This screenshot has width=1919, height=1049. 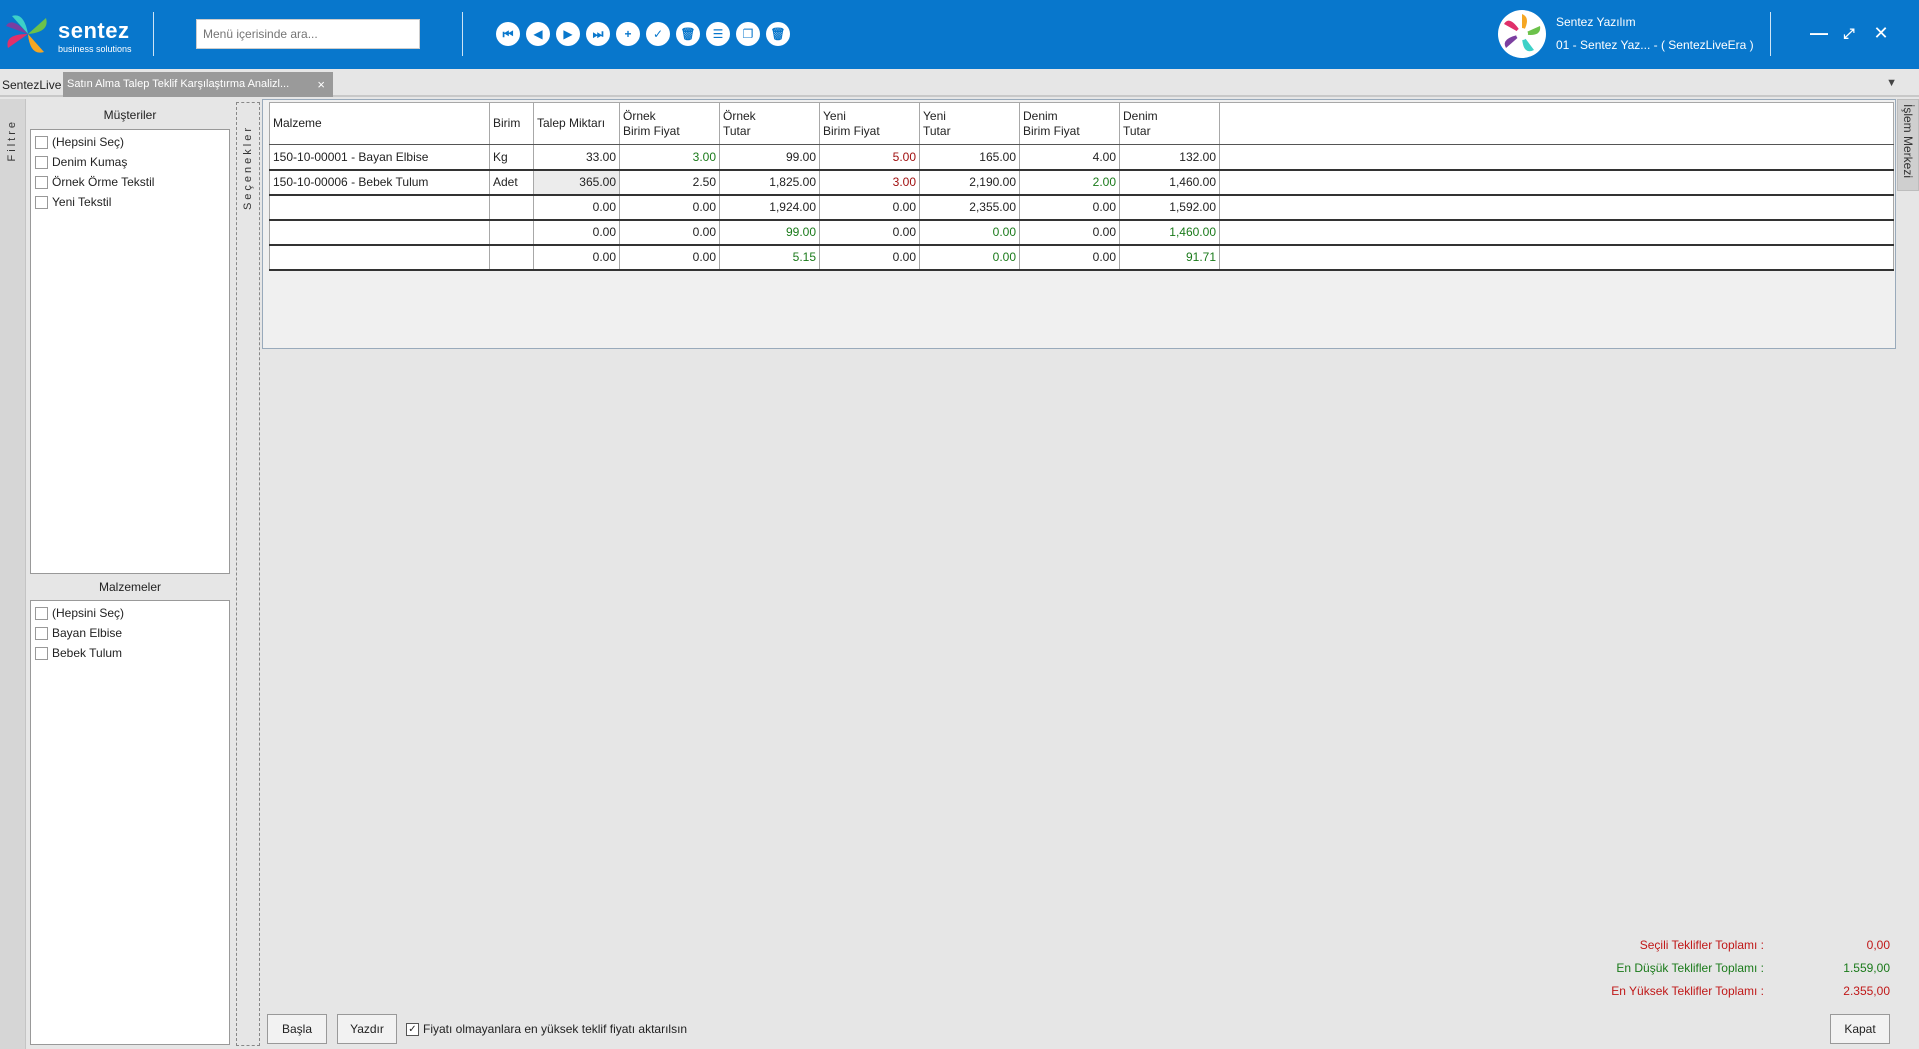 I want to click on table-row: 0.00 0.00 5.15 0.00 0.00 0.00 91.71, so click(x=1081, y=257).